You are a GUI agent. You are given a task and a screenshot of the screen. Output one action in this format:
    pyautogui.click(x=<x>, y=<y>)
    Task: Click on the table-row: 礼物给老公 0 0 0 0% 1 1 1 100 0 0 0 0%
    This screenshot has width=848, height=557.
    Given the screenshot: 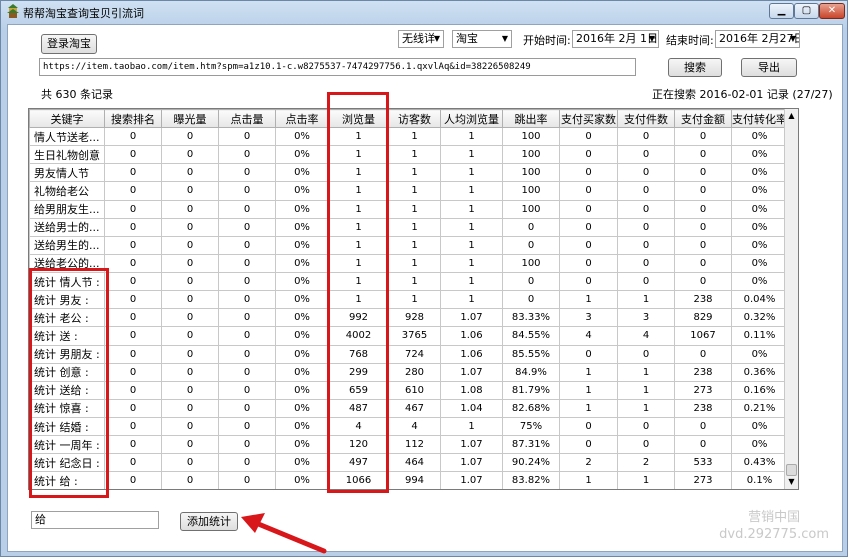 What is the action you would take?
    pyautogui.click(x=408, y=191)
    